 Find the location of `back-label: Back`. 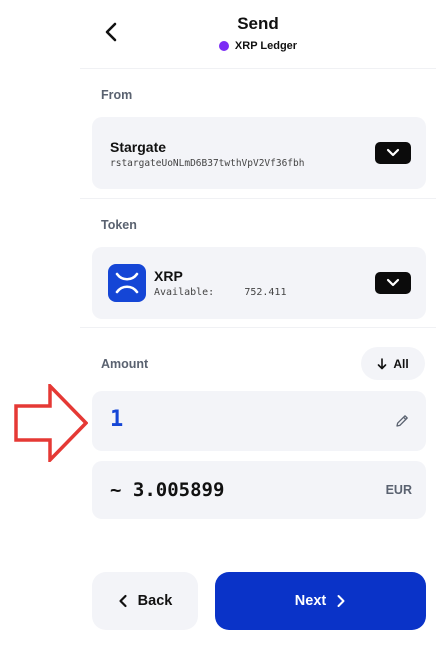

back-label: Back is located at coordinates (155, 601).